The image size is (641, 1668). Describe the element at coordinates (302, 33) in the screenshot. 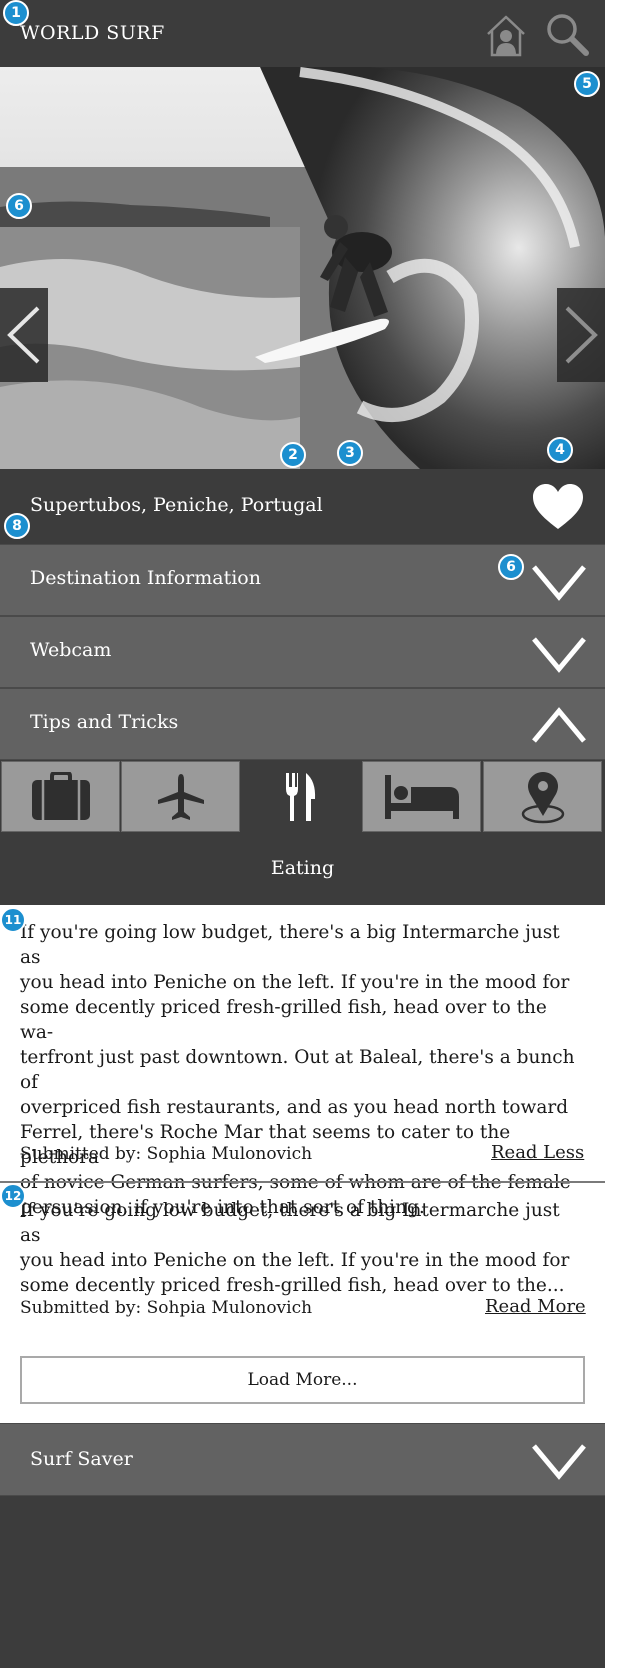

I see `app-header: WORLD SURF` at that location.